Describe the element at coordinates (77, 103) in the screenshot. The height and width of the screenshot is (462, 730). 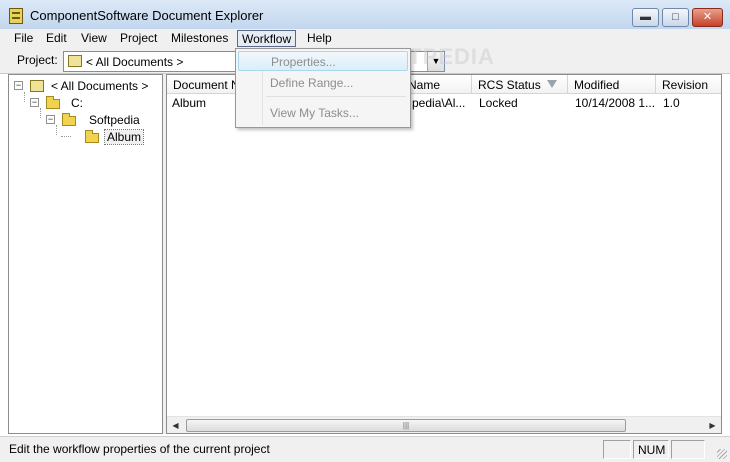
I see `tree-node-label: C:` at that location.